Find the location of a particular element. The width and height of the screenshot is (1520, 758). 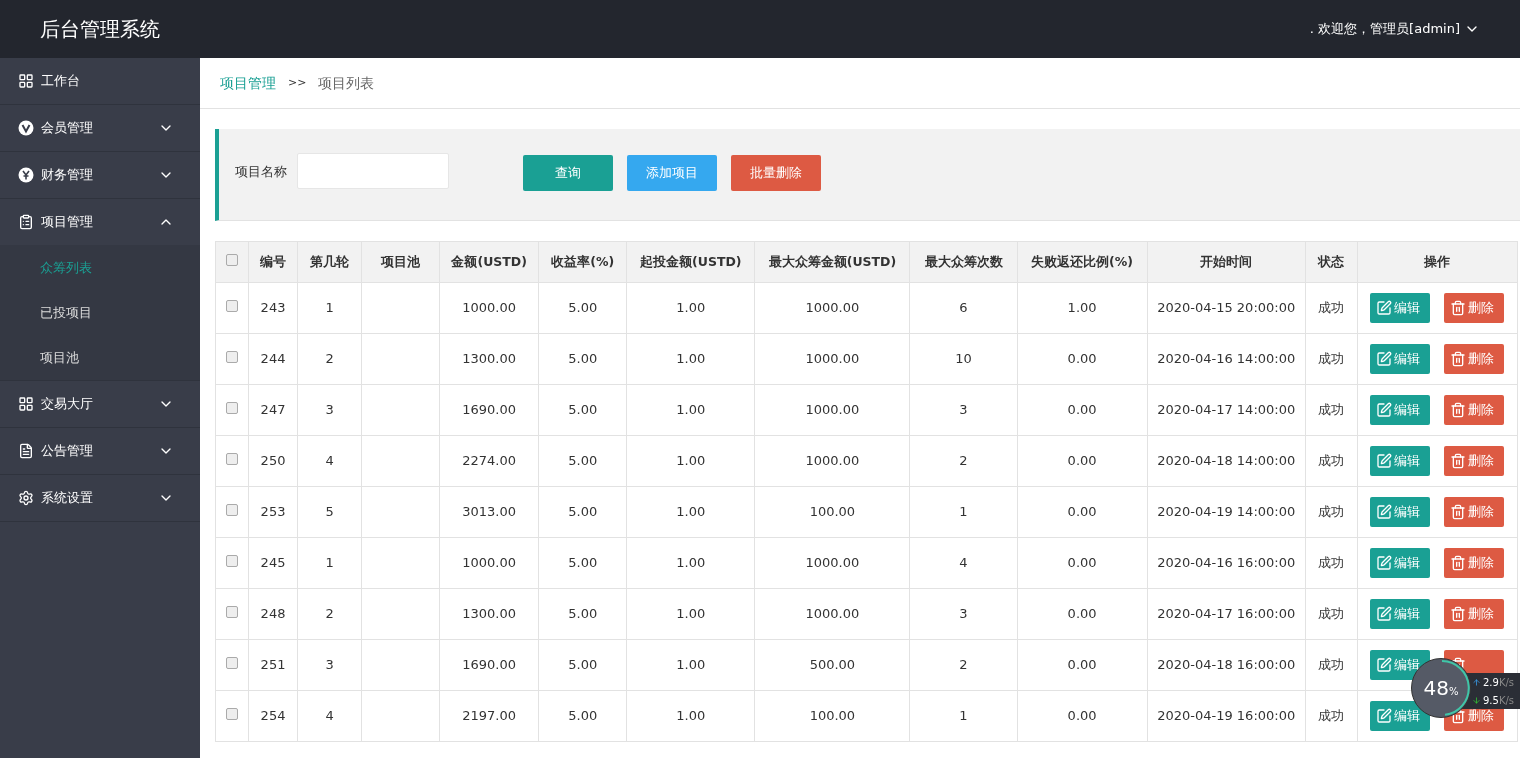

action-button: 添加项目 is located at coordinates (672, 173).